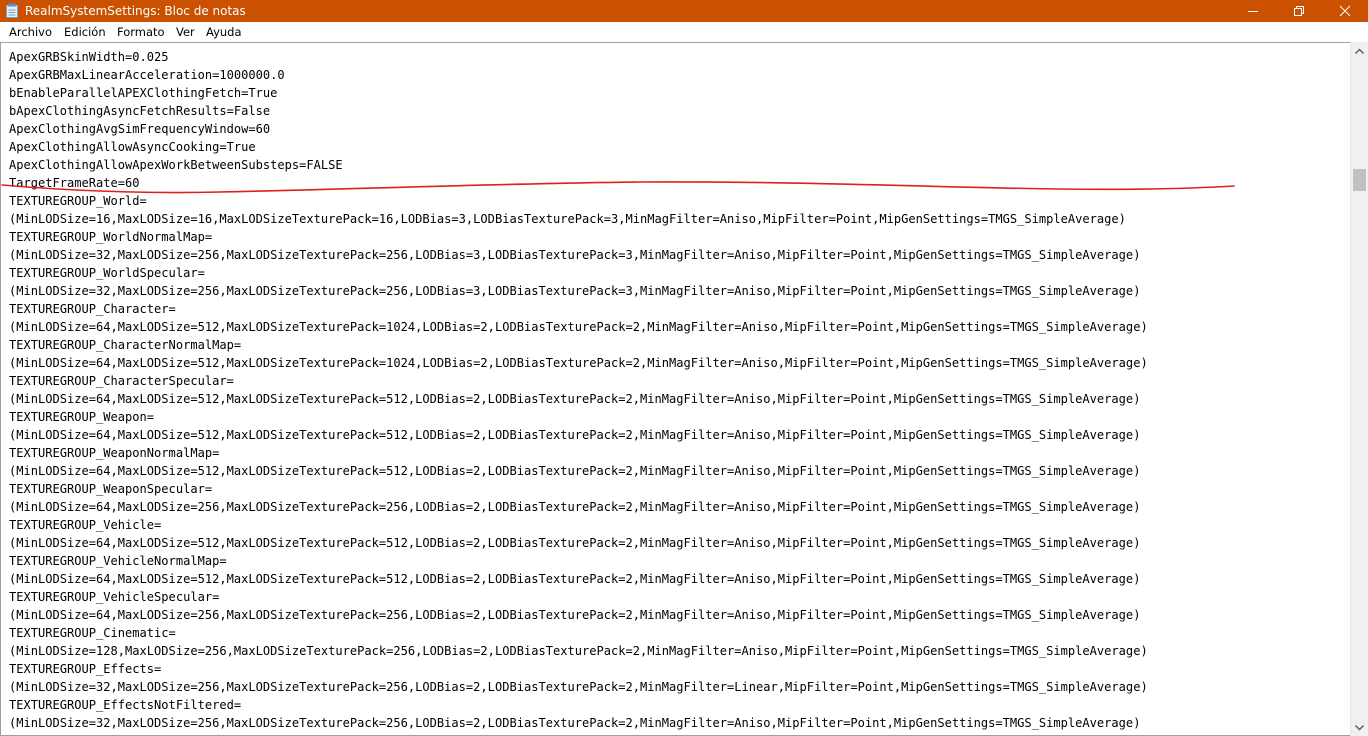  I want to click on menu-bar: Archivo Edición Formato Ver Ayuda, so click(684, 32).